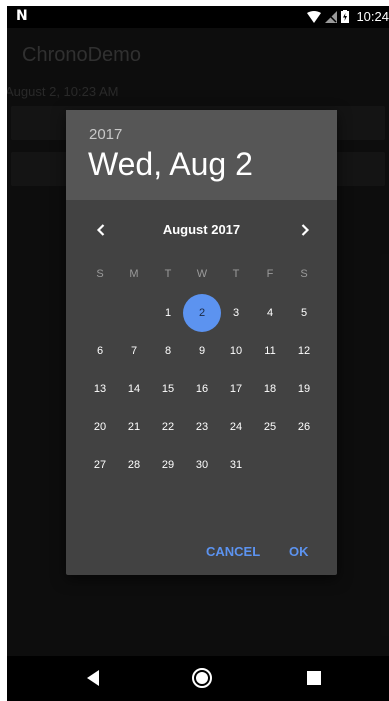  Describe the element at coordinates (345, 16) in the screenshot. I see `battery-charging-icon` at that location.